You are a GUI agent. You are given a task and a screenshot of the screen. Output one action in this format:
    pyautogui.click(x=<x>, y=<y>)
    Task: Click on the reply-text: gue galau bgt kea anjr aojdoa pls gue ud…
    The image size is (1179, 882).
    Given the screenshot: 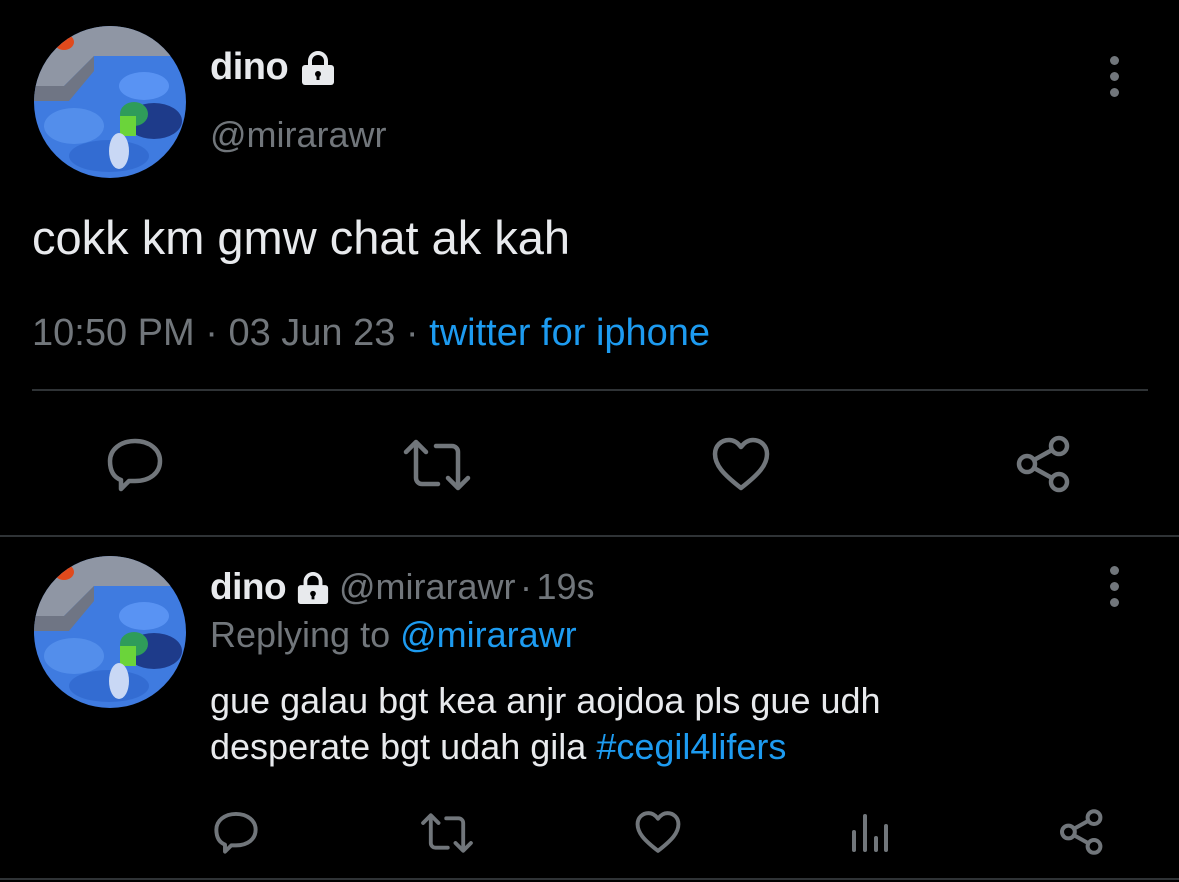 What is the action you would take?
    pyautogui.click(x=545, y=724)
    